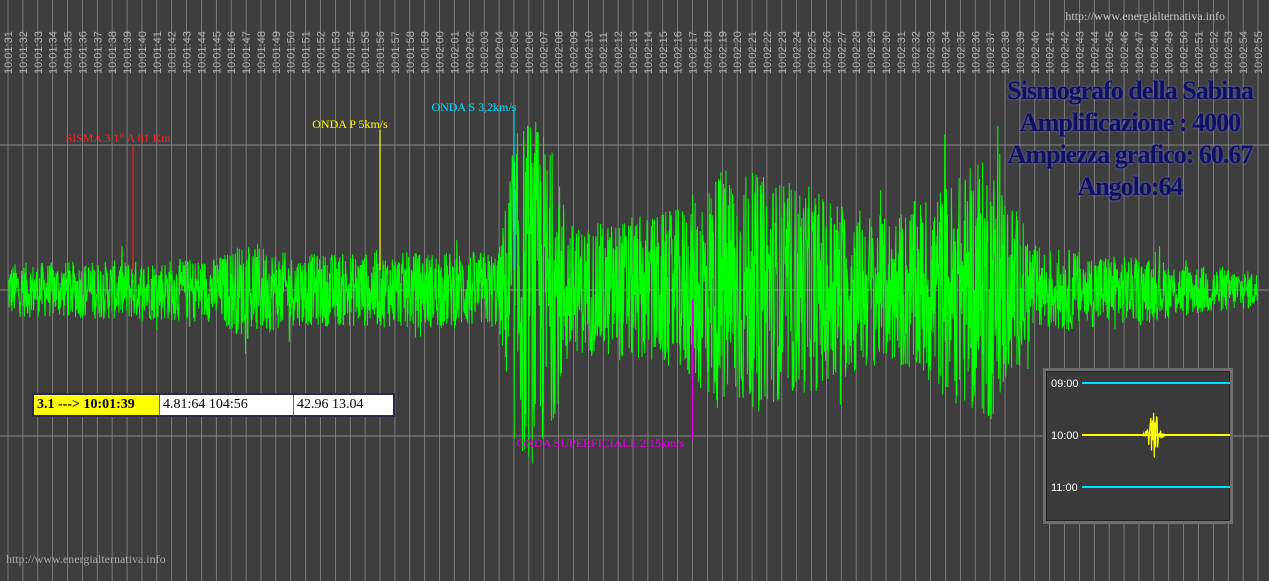 The image size is (1269, 581). Describe the element at coordinates (1185, 52) in the screenshot. I see `time-tick-label: 10:02:50` at that location.